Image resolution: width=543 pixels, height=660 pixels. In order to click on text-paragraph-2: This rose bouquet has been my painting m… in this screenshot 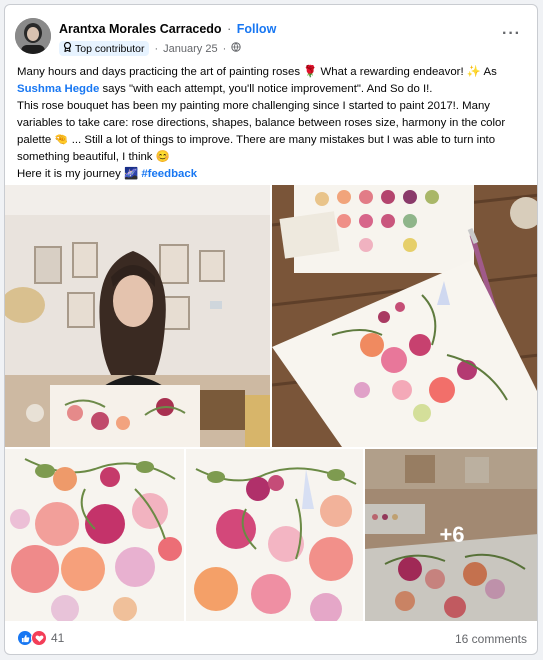, I will do `click(261, 131)`.